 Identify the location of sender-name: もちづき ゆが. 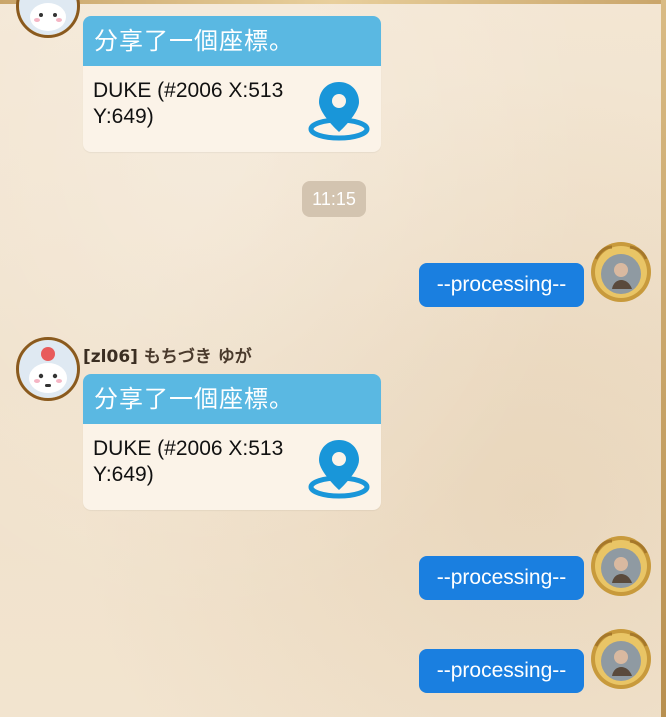
(198, 357).